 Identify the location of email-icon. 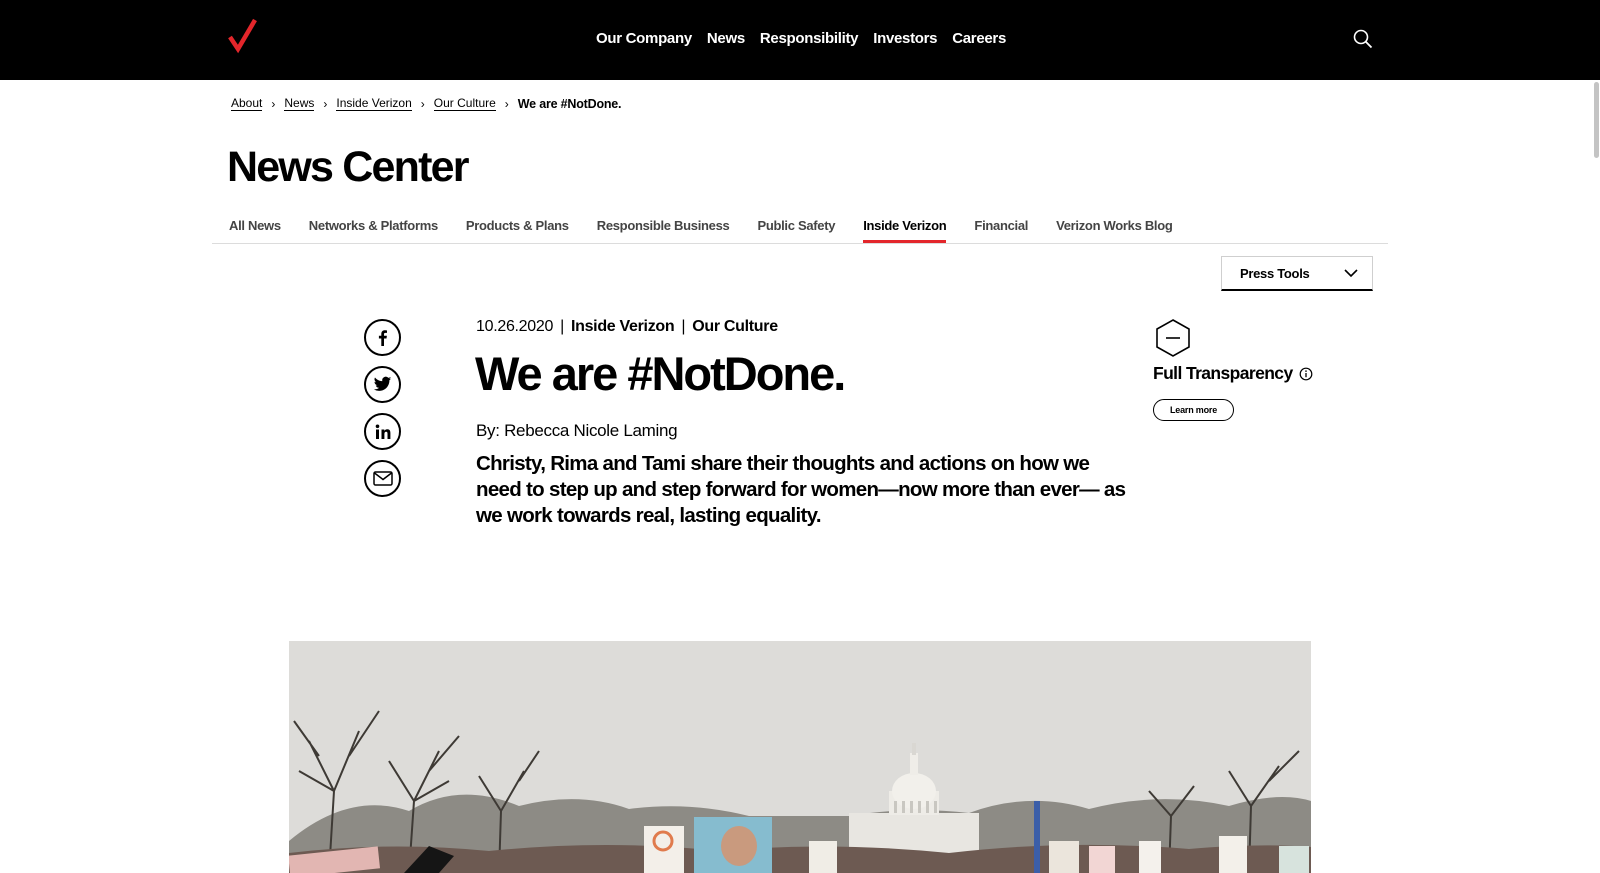
(382, 478).